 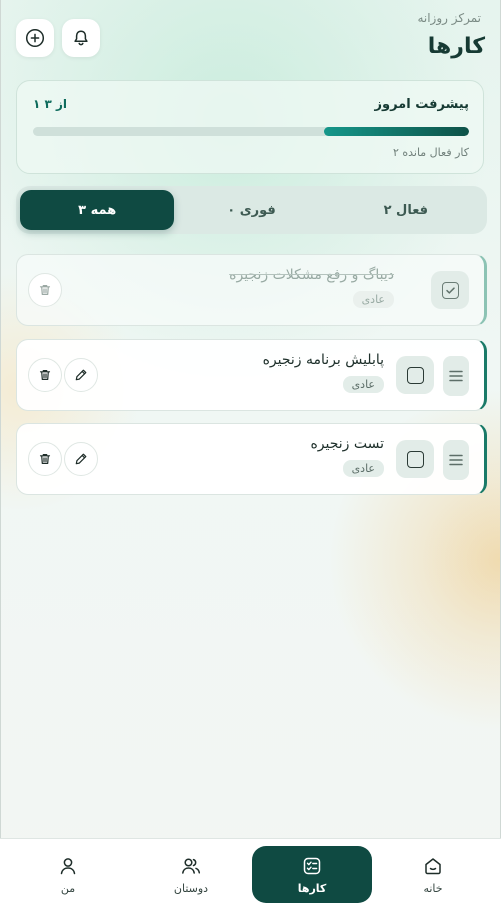 I want to click on progress-card: پیشرفت امروز ۱ از ۳ ۲ کار فعال مانده, so click(x=250, y=127).